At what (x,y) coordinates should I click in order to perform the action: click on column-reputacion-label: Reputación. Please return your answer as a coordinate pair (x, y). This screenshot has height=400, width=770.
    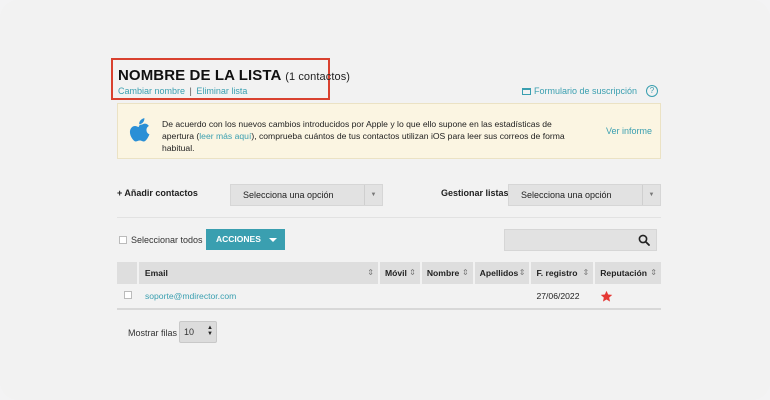
    Looking at the image, I should click on (624, 273).